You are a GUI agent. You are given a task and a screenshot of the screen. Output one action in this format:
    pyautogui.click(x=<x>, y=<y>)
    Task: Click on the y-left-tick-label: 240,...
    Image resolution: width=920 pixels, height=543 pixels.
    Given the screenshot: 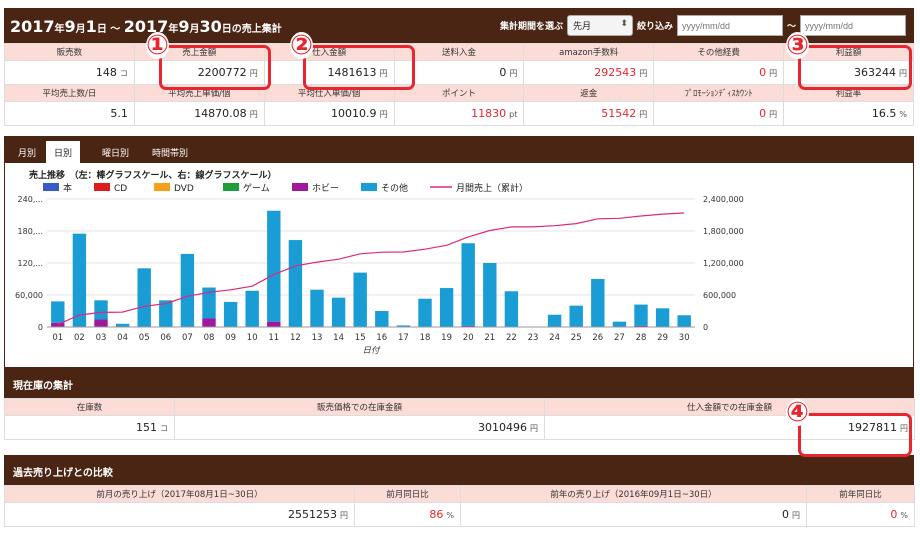 What is the action you would take?
    pyautogui.click(x=30, y=199)
    